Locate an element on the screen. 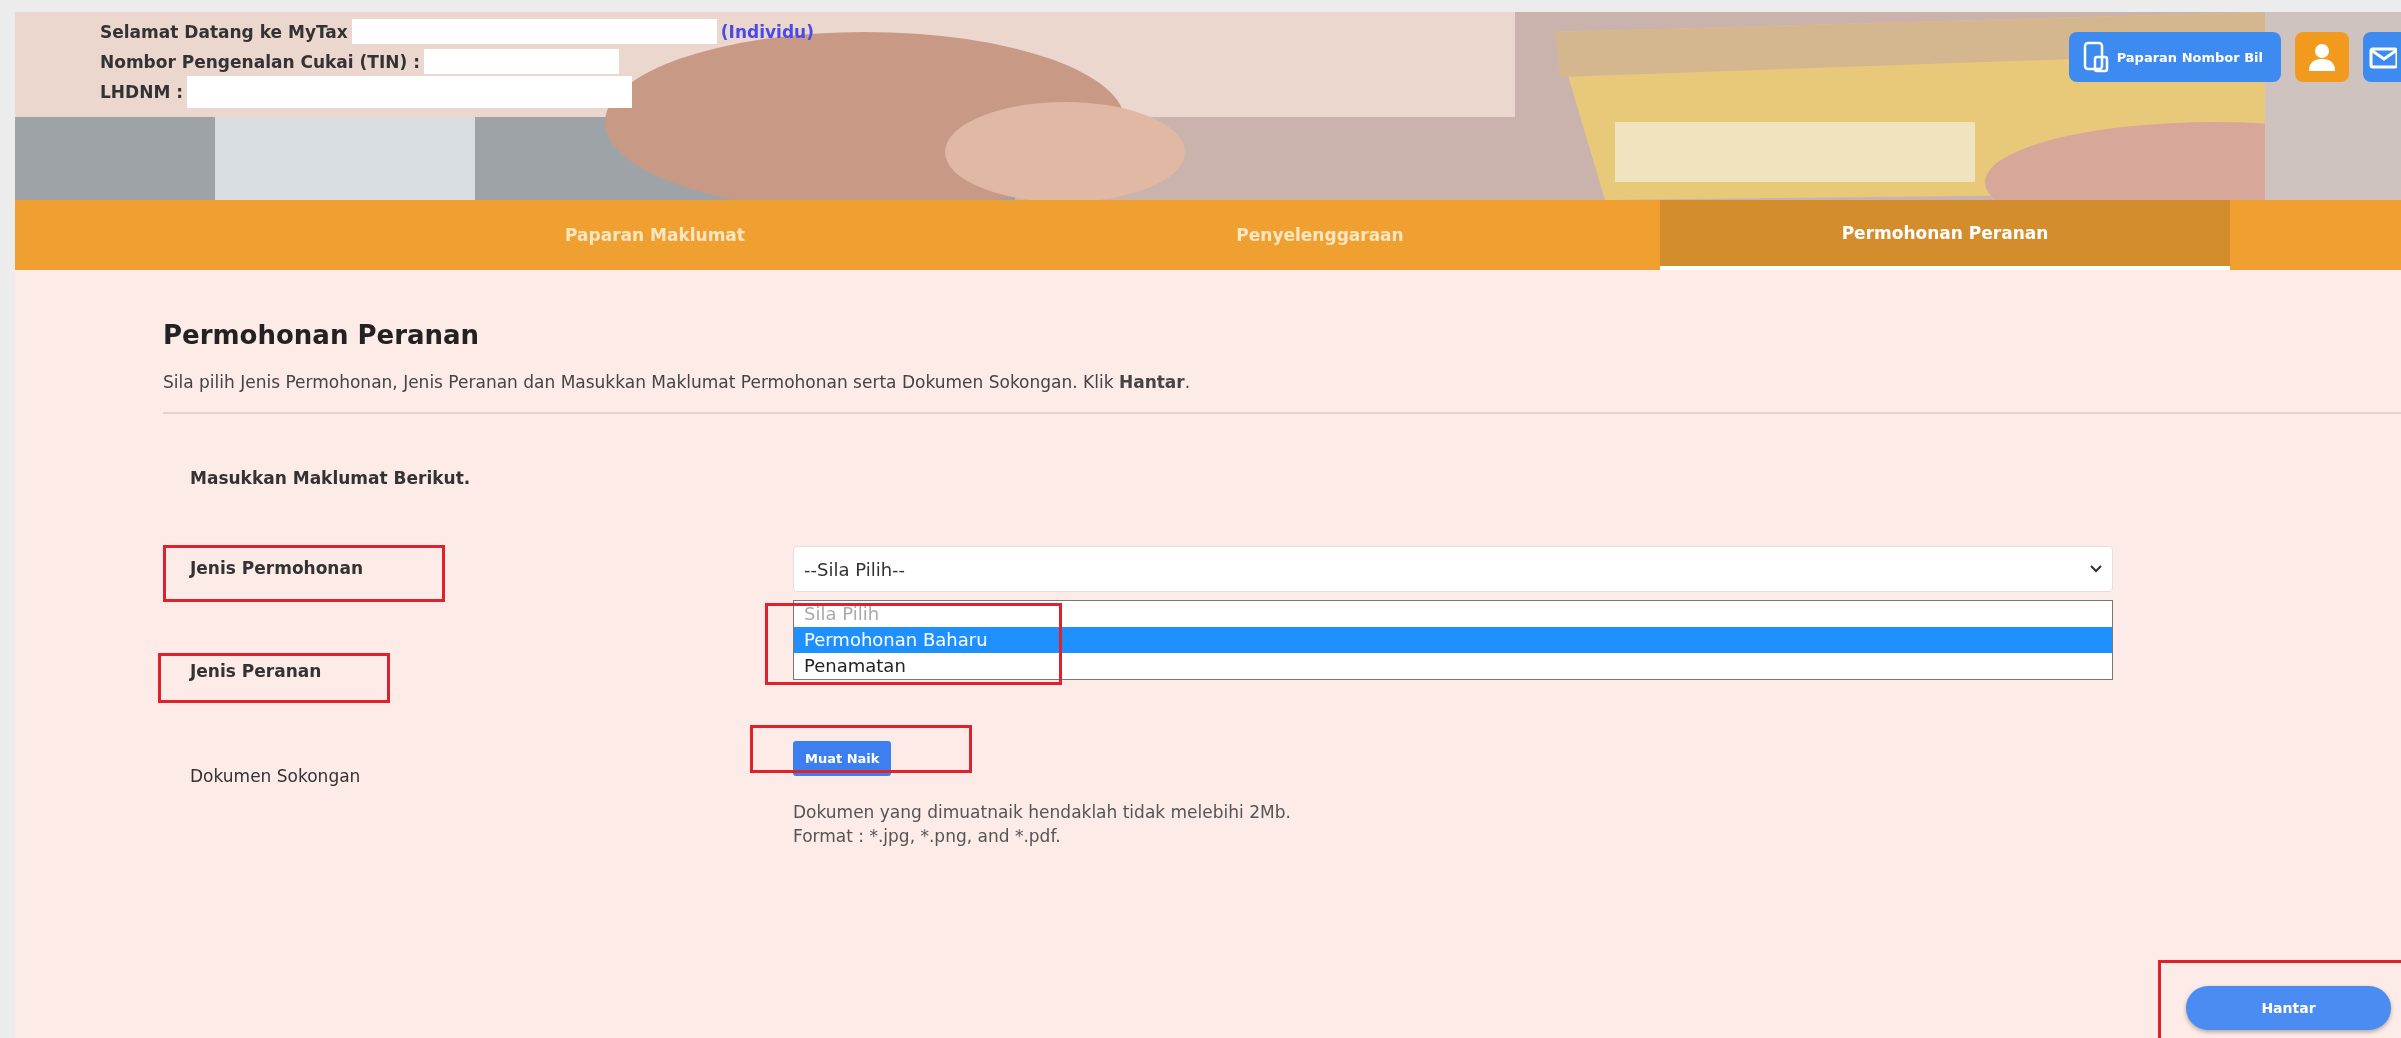  tin-label: Nombor Pengenalan Cukai (TIN) : is located at coordinates (260, 61).